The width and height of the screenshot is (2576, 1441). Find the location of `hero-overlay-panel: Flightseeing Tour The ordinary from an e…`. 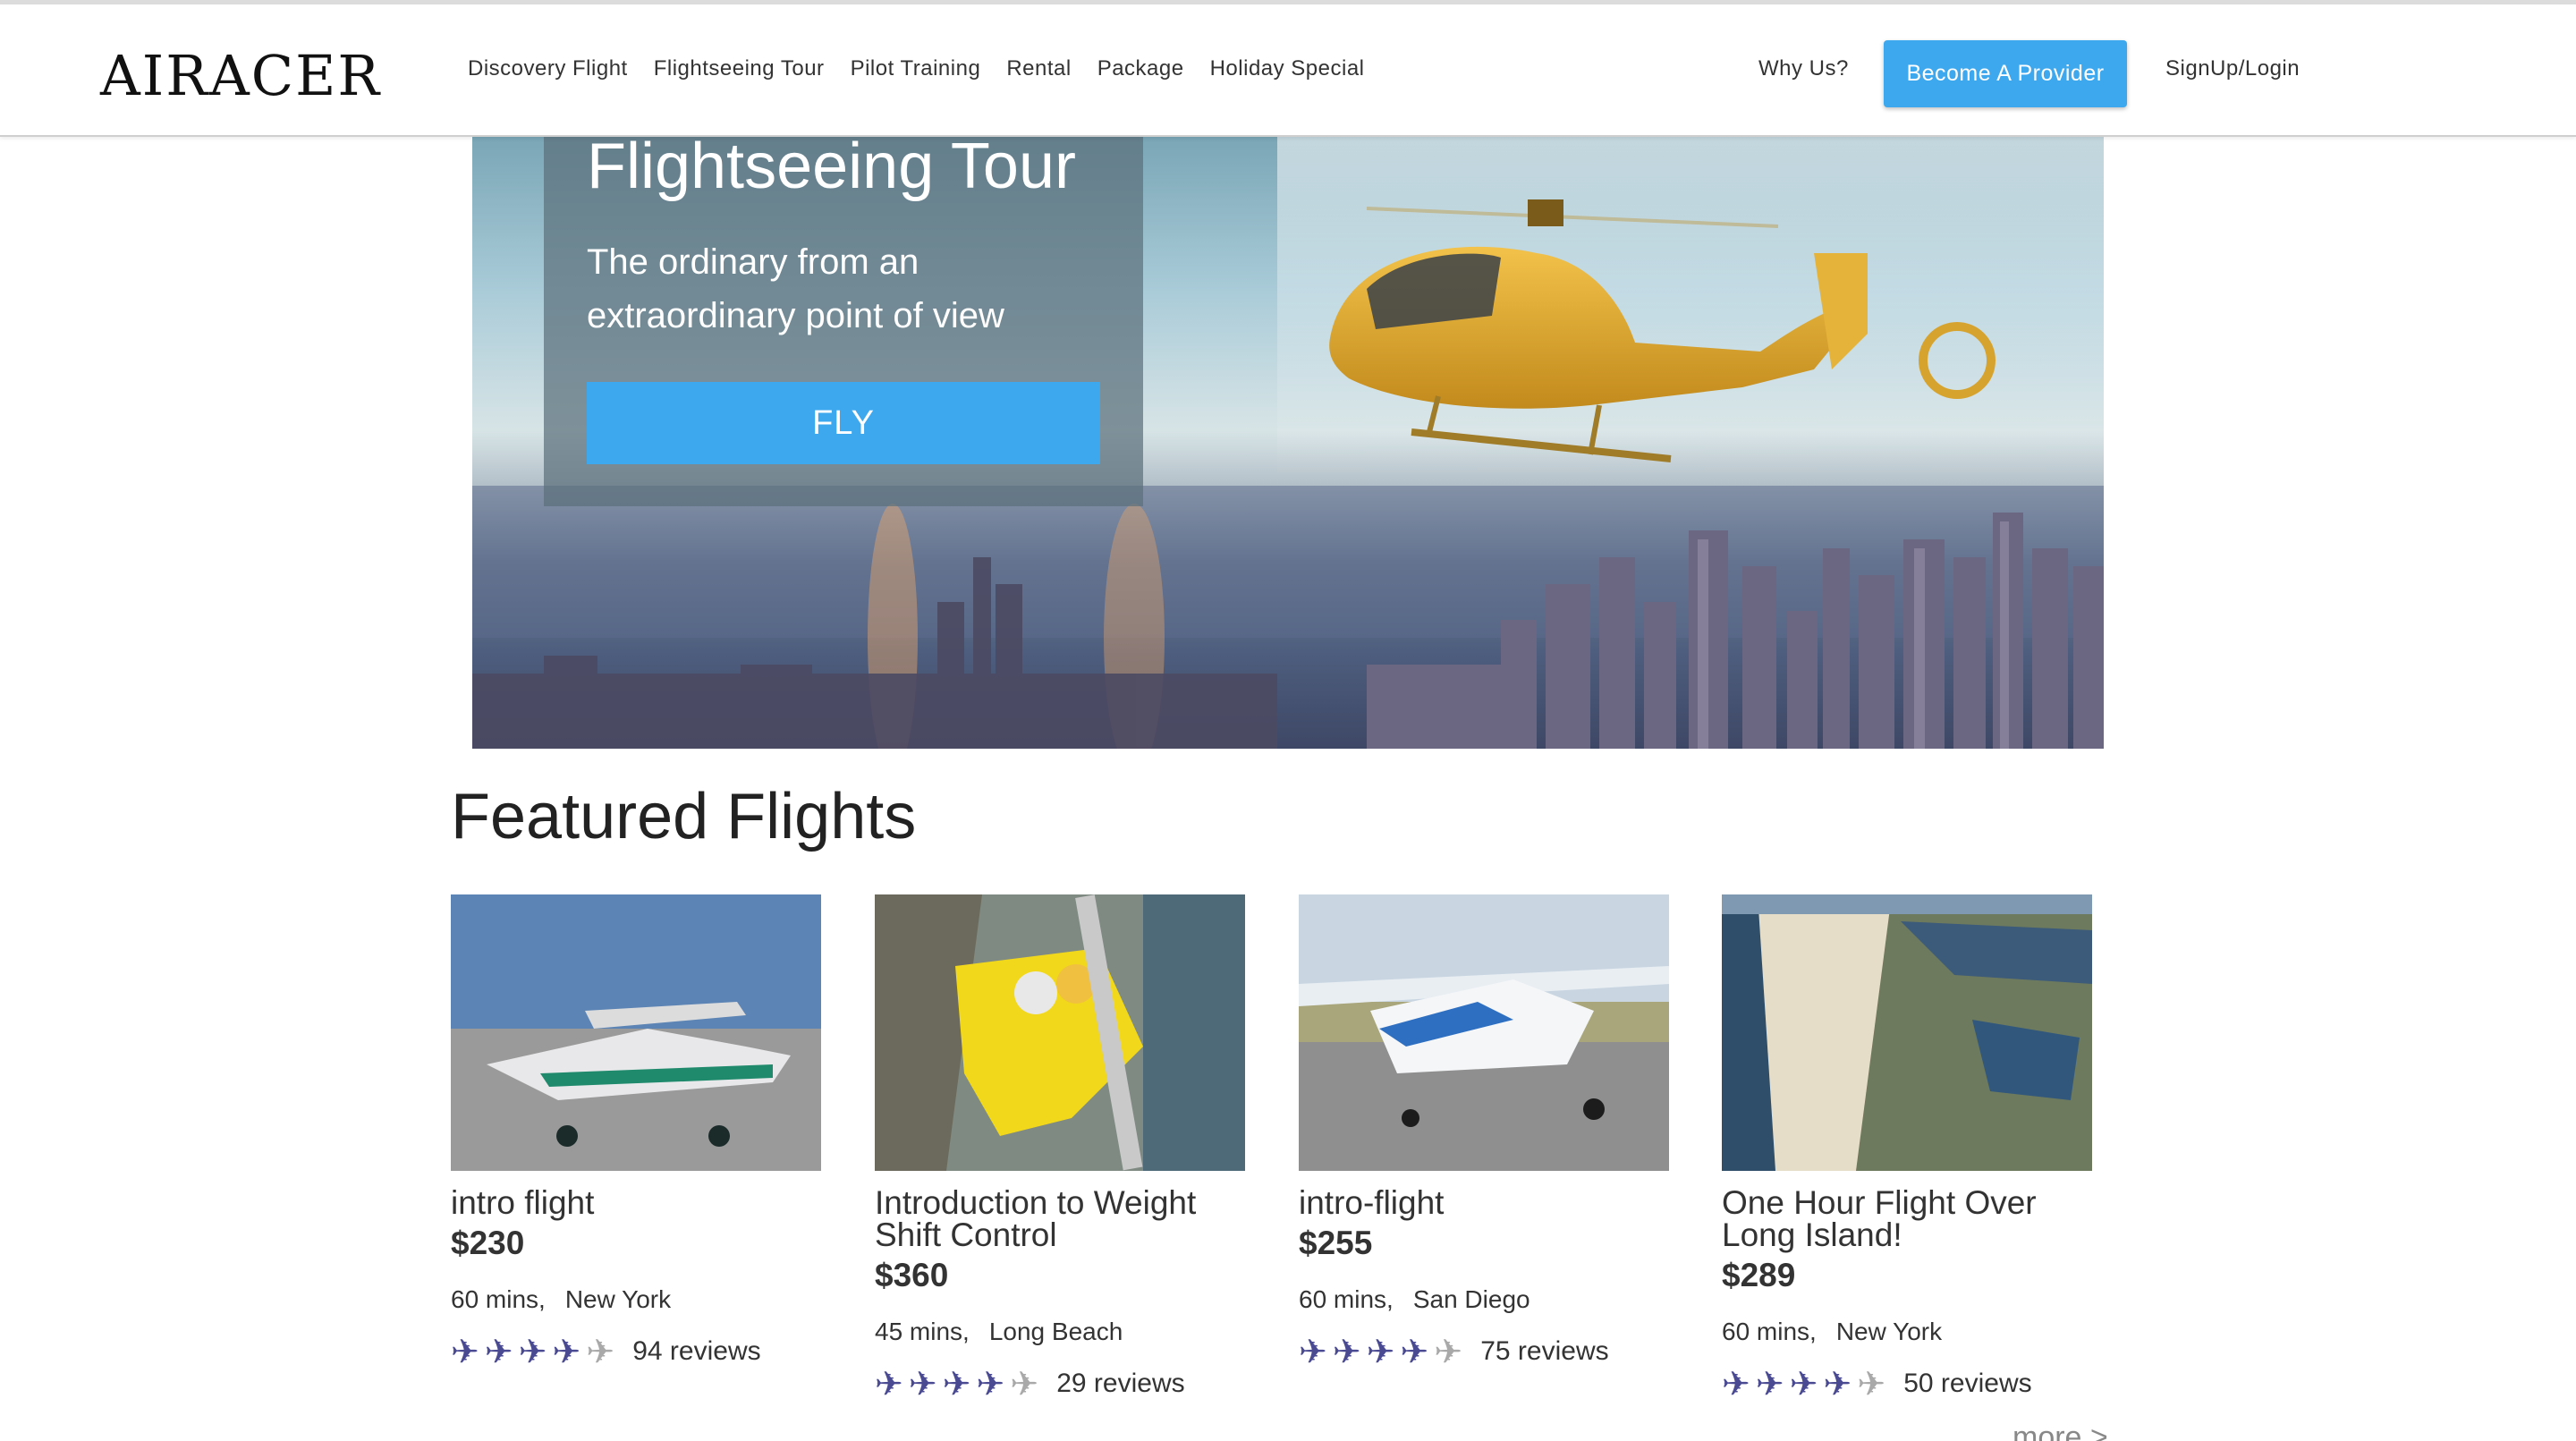

hero-overlay-panel: Flightseeing Tour The ordinary from an e… is located at coordinates (843, 321).